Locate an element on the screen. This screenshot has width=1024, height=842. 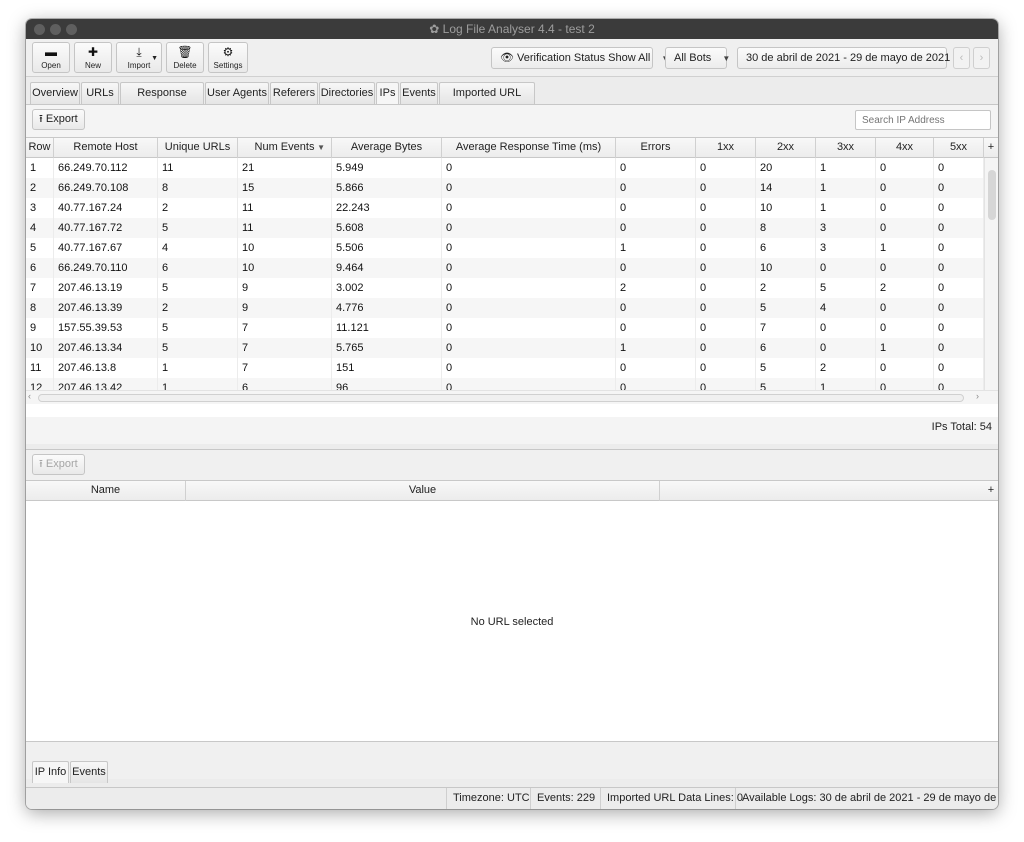
open-button: ▬ Open is located at coordinates (51, 57).